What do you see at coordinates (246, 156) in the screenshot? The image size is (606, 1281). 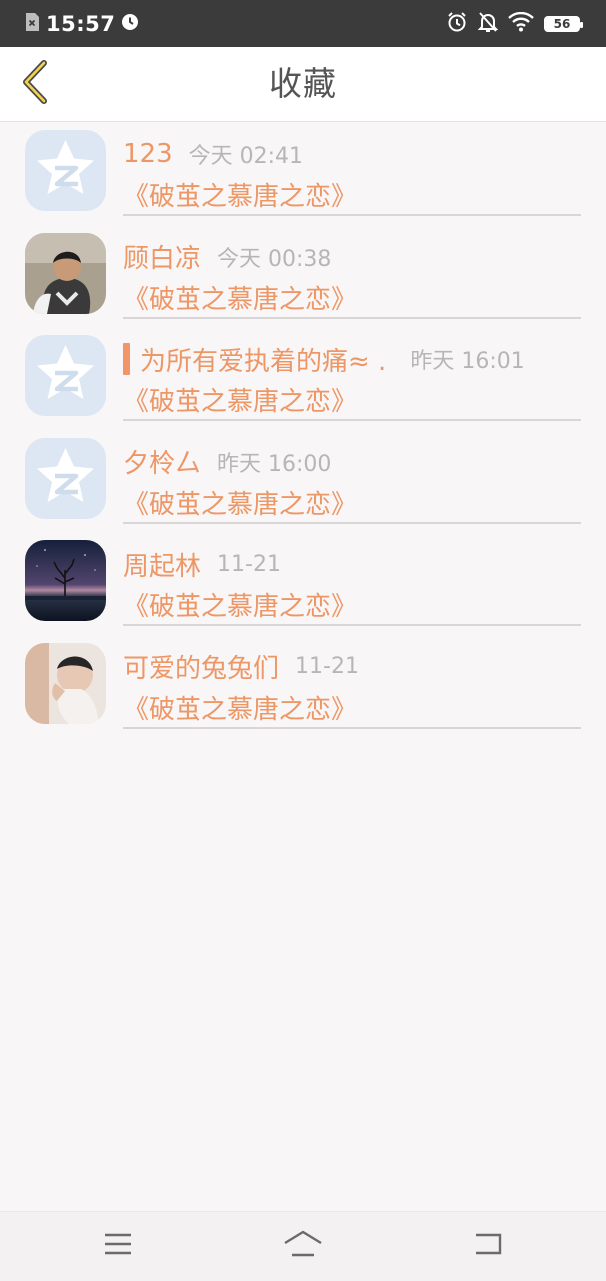 I see `item-time: 今天 02:41` at bounding box center [246, 156].